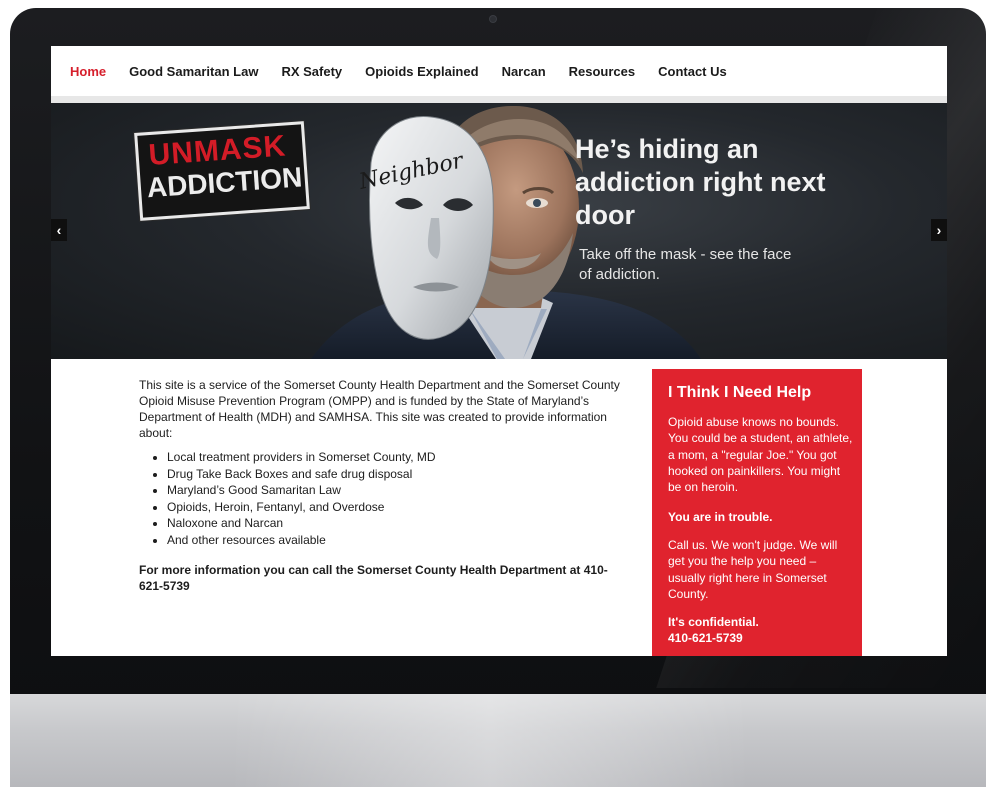 The image size is (987, 787). Describe the element at coordinates (398, 490) in the screenshot. I see `list-item: Maryland’s Good Samaritan Law` at that location.